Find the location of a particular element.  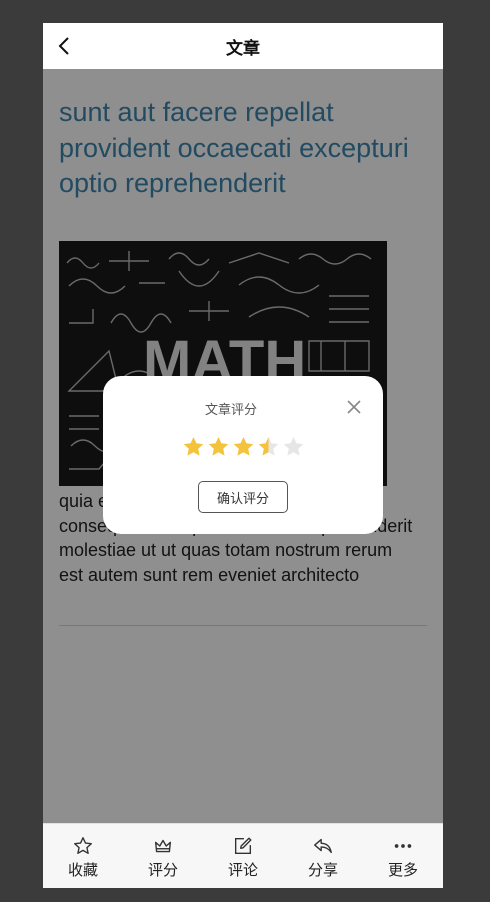

bottom-tabbar: 收藏 评分 评论 分享 更多 is located at coordinates (243, 855).